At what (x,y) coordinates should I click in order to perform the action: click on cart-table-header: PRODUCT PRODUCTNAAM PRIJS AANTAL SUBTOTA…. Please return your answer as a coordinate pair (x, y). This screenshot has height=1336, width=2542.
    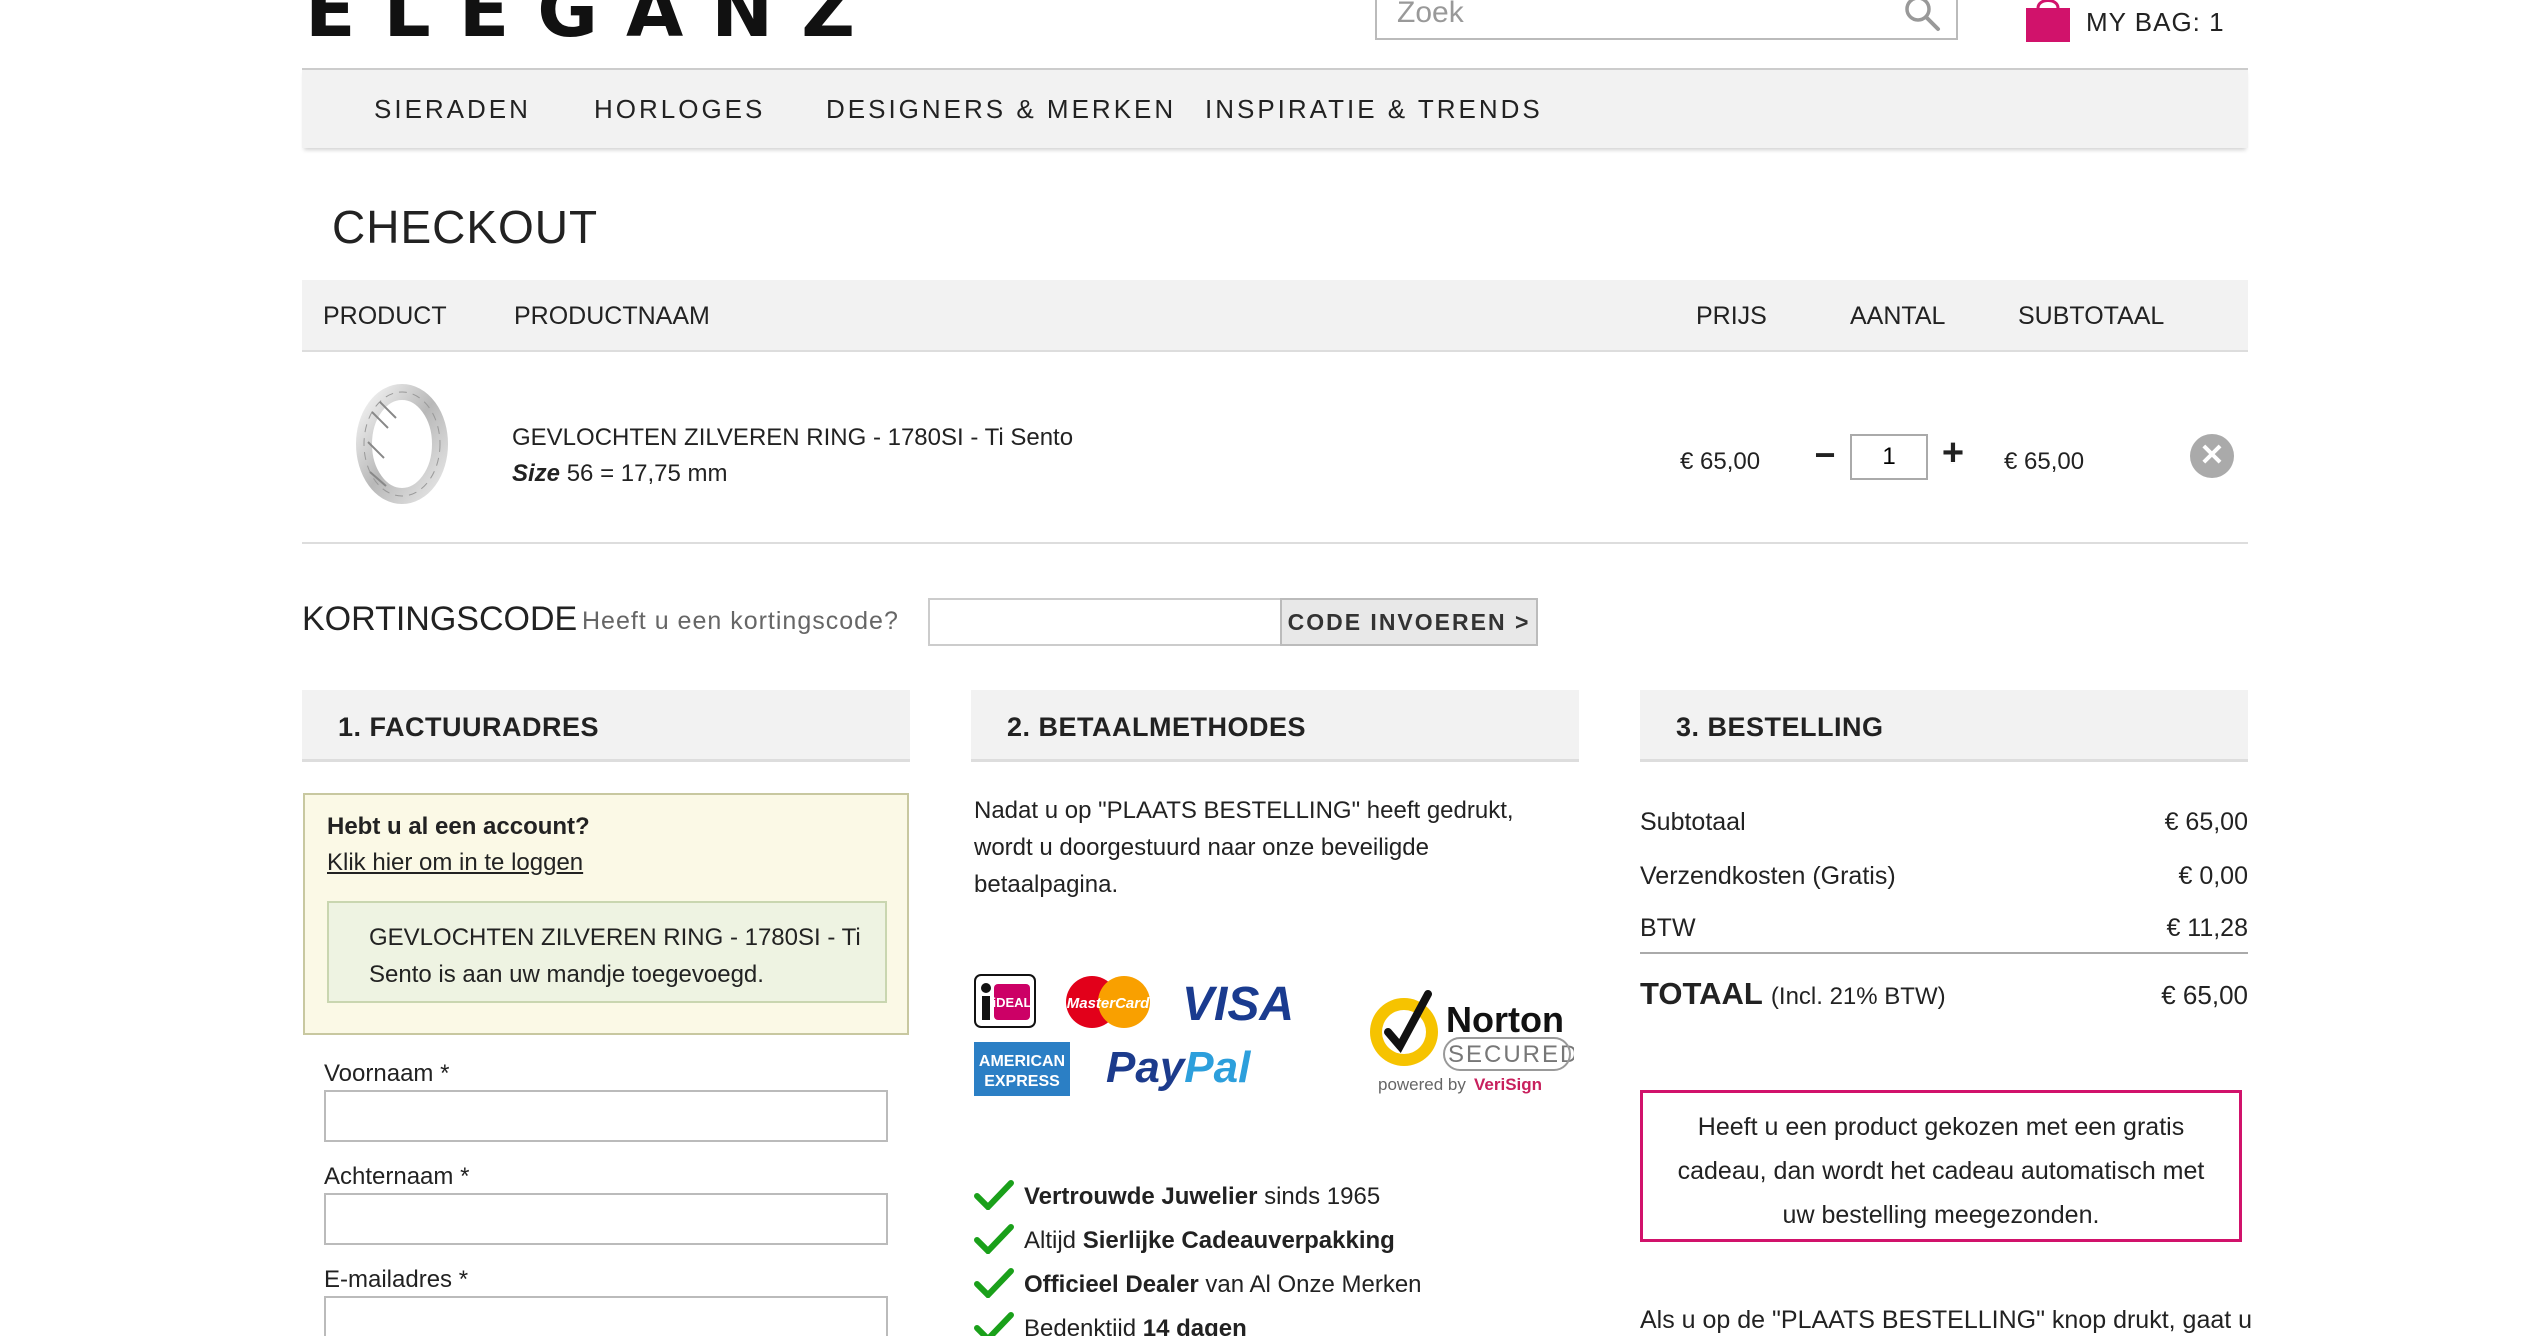
    Looking at the image, I should click on (1275, 316).